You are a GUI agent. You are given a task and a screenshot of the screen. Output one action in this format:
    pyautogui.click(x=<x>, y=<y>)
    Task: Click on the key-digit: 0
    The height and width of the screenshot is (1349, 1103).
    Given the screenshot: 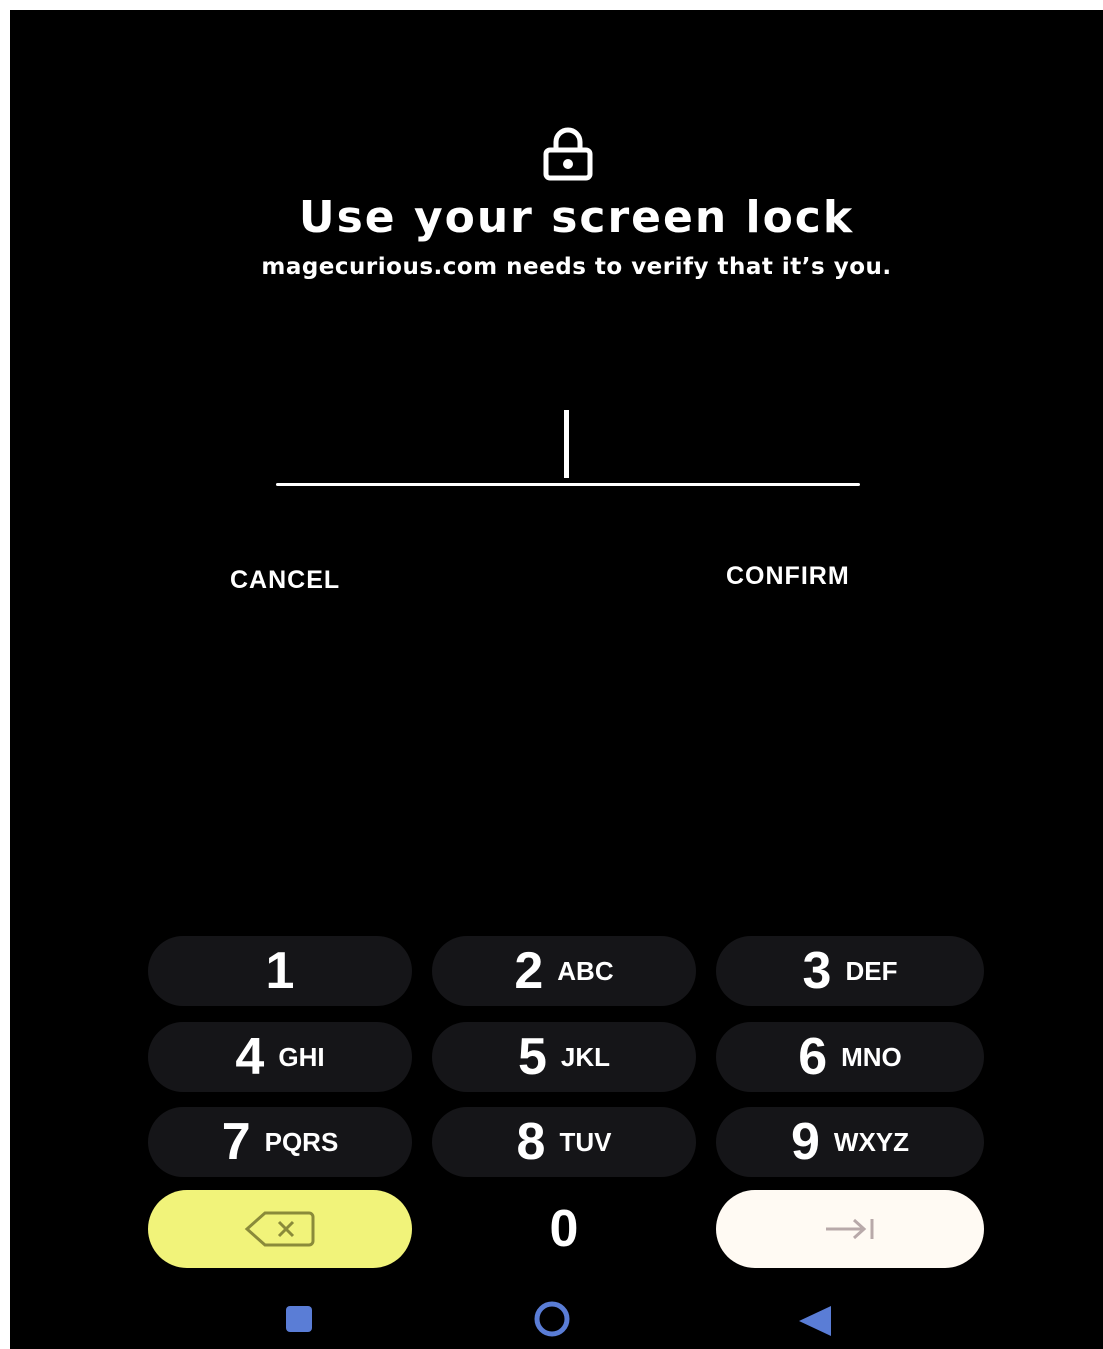 What is the action you would take?
    pyautogui.click(x=564, y=1229)
    